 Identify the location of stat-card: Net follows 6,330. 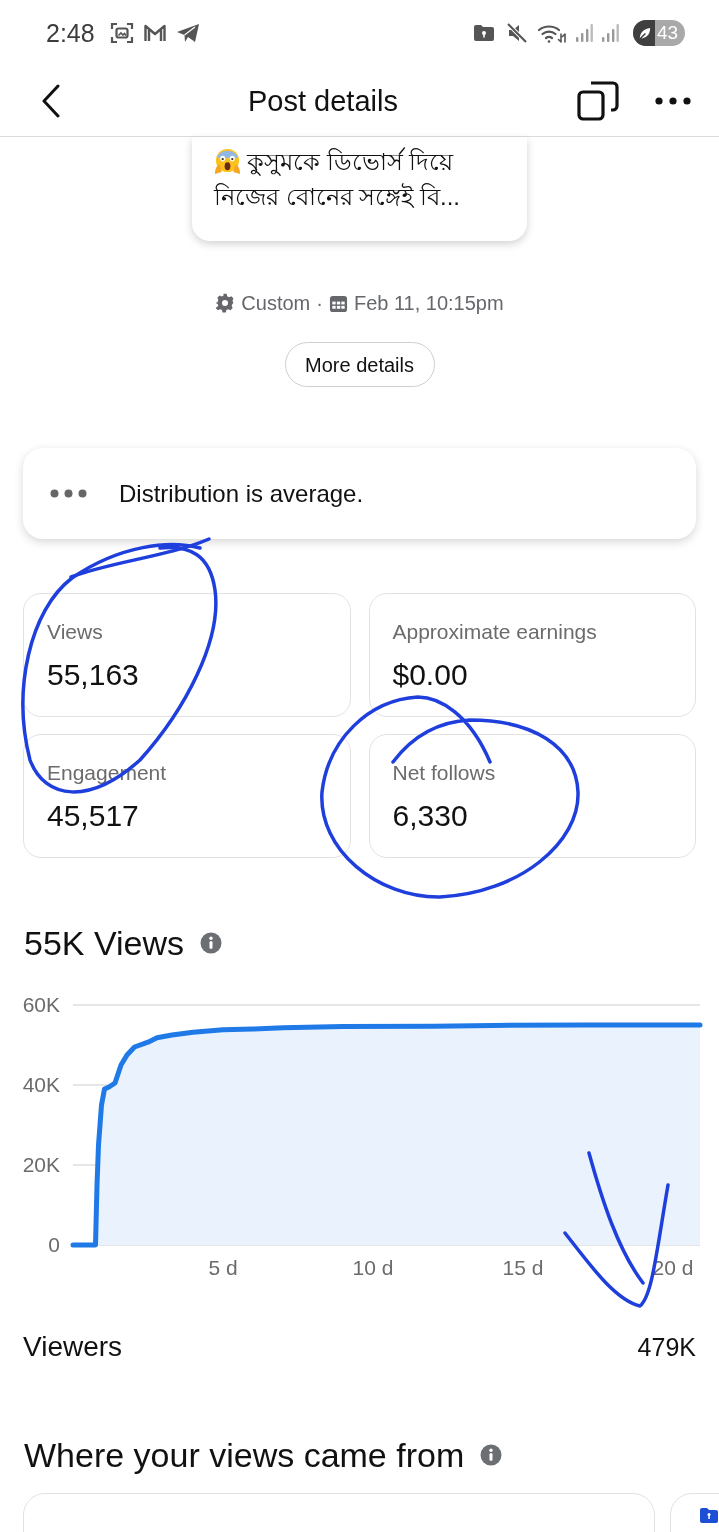
(532, 796).